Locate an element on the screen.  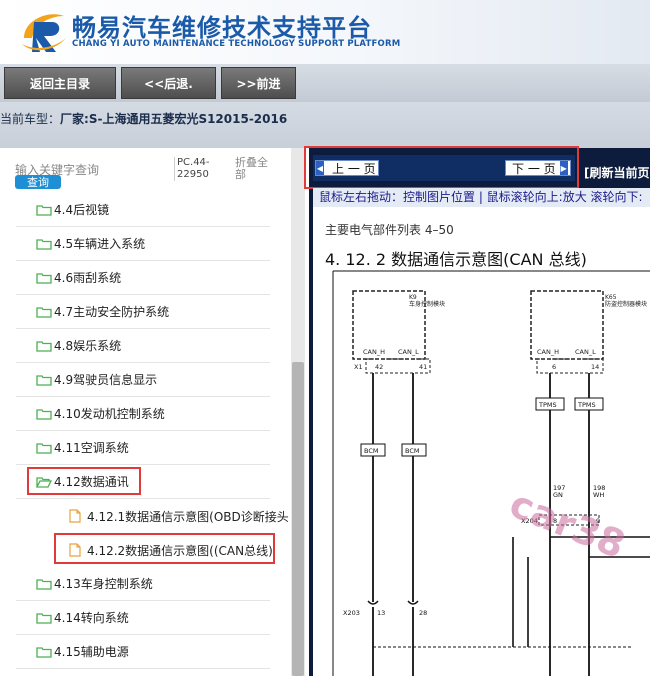
connector-x1: X1 is located at coordinates (358, 367).